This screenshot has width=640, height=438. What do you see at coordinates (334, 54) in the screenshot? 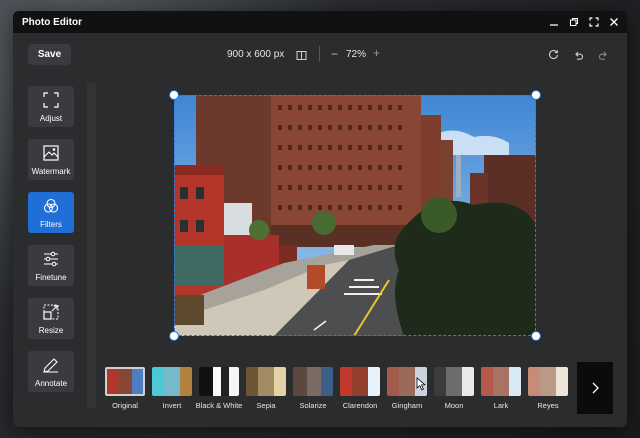
I see `zoom-out-button: −` at bounding box center [334, 54].